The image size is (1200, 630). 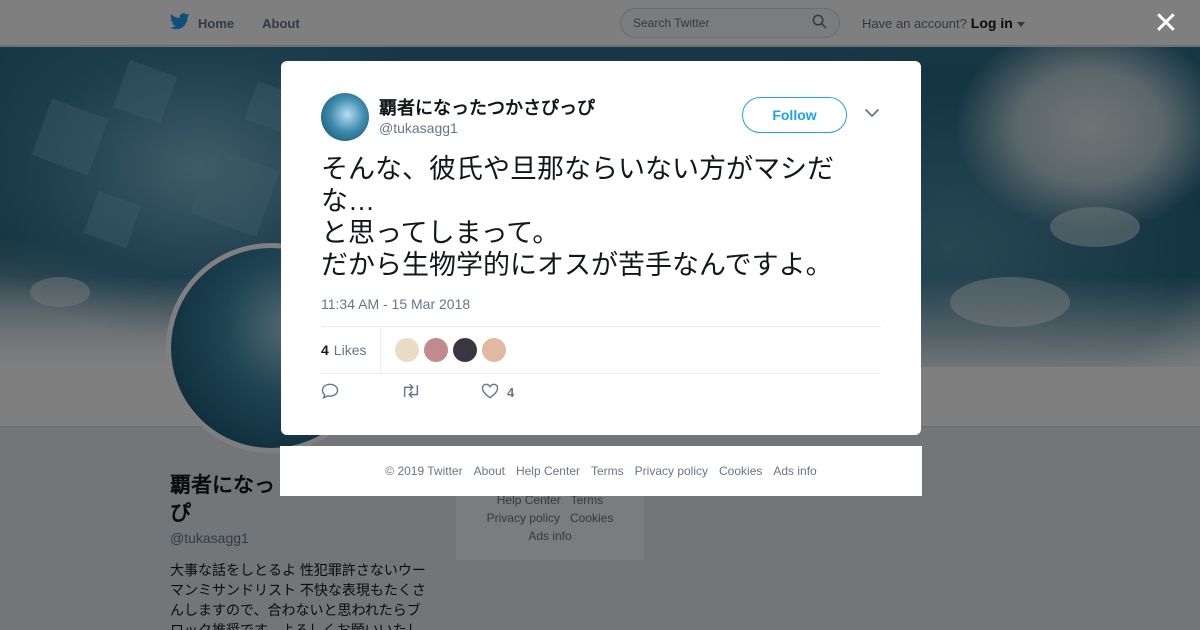 I want to click on footer-link-cookies: Cookies, so click(x=740, y=471).